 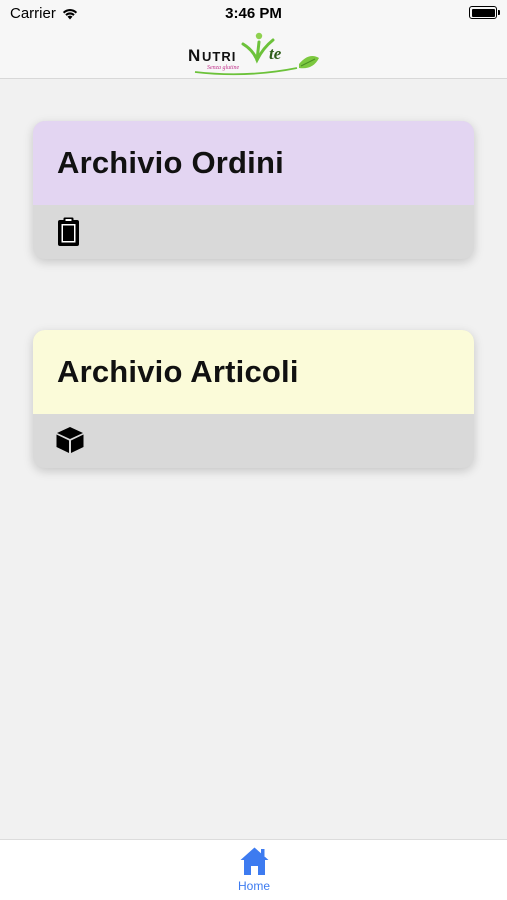 I want to click on home-icon, so click(x=254, y=861).